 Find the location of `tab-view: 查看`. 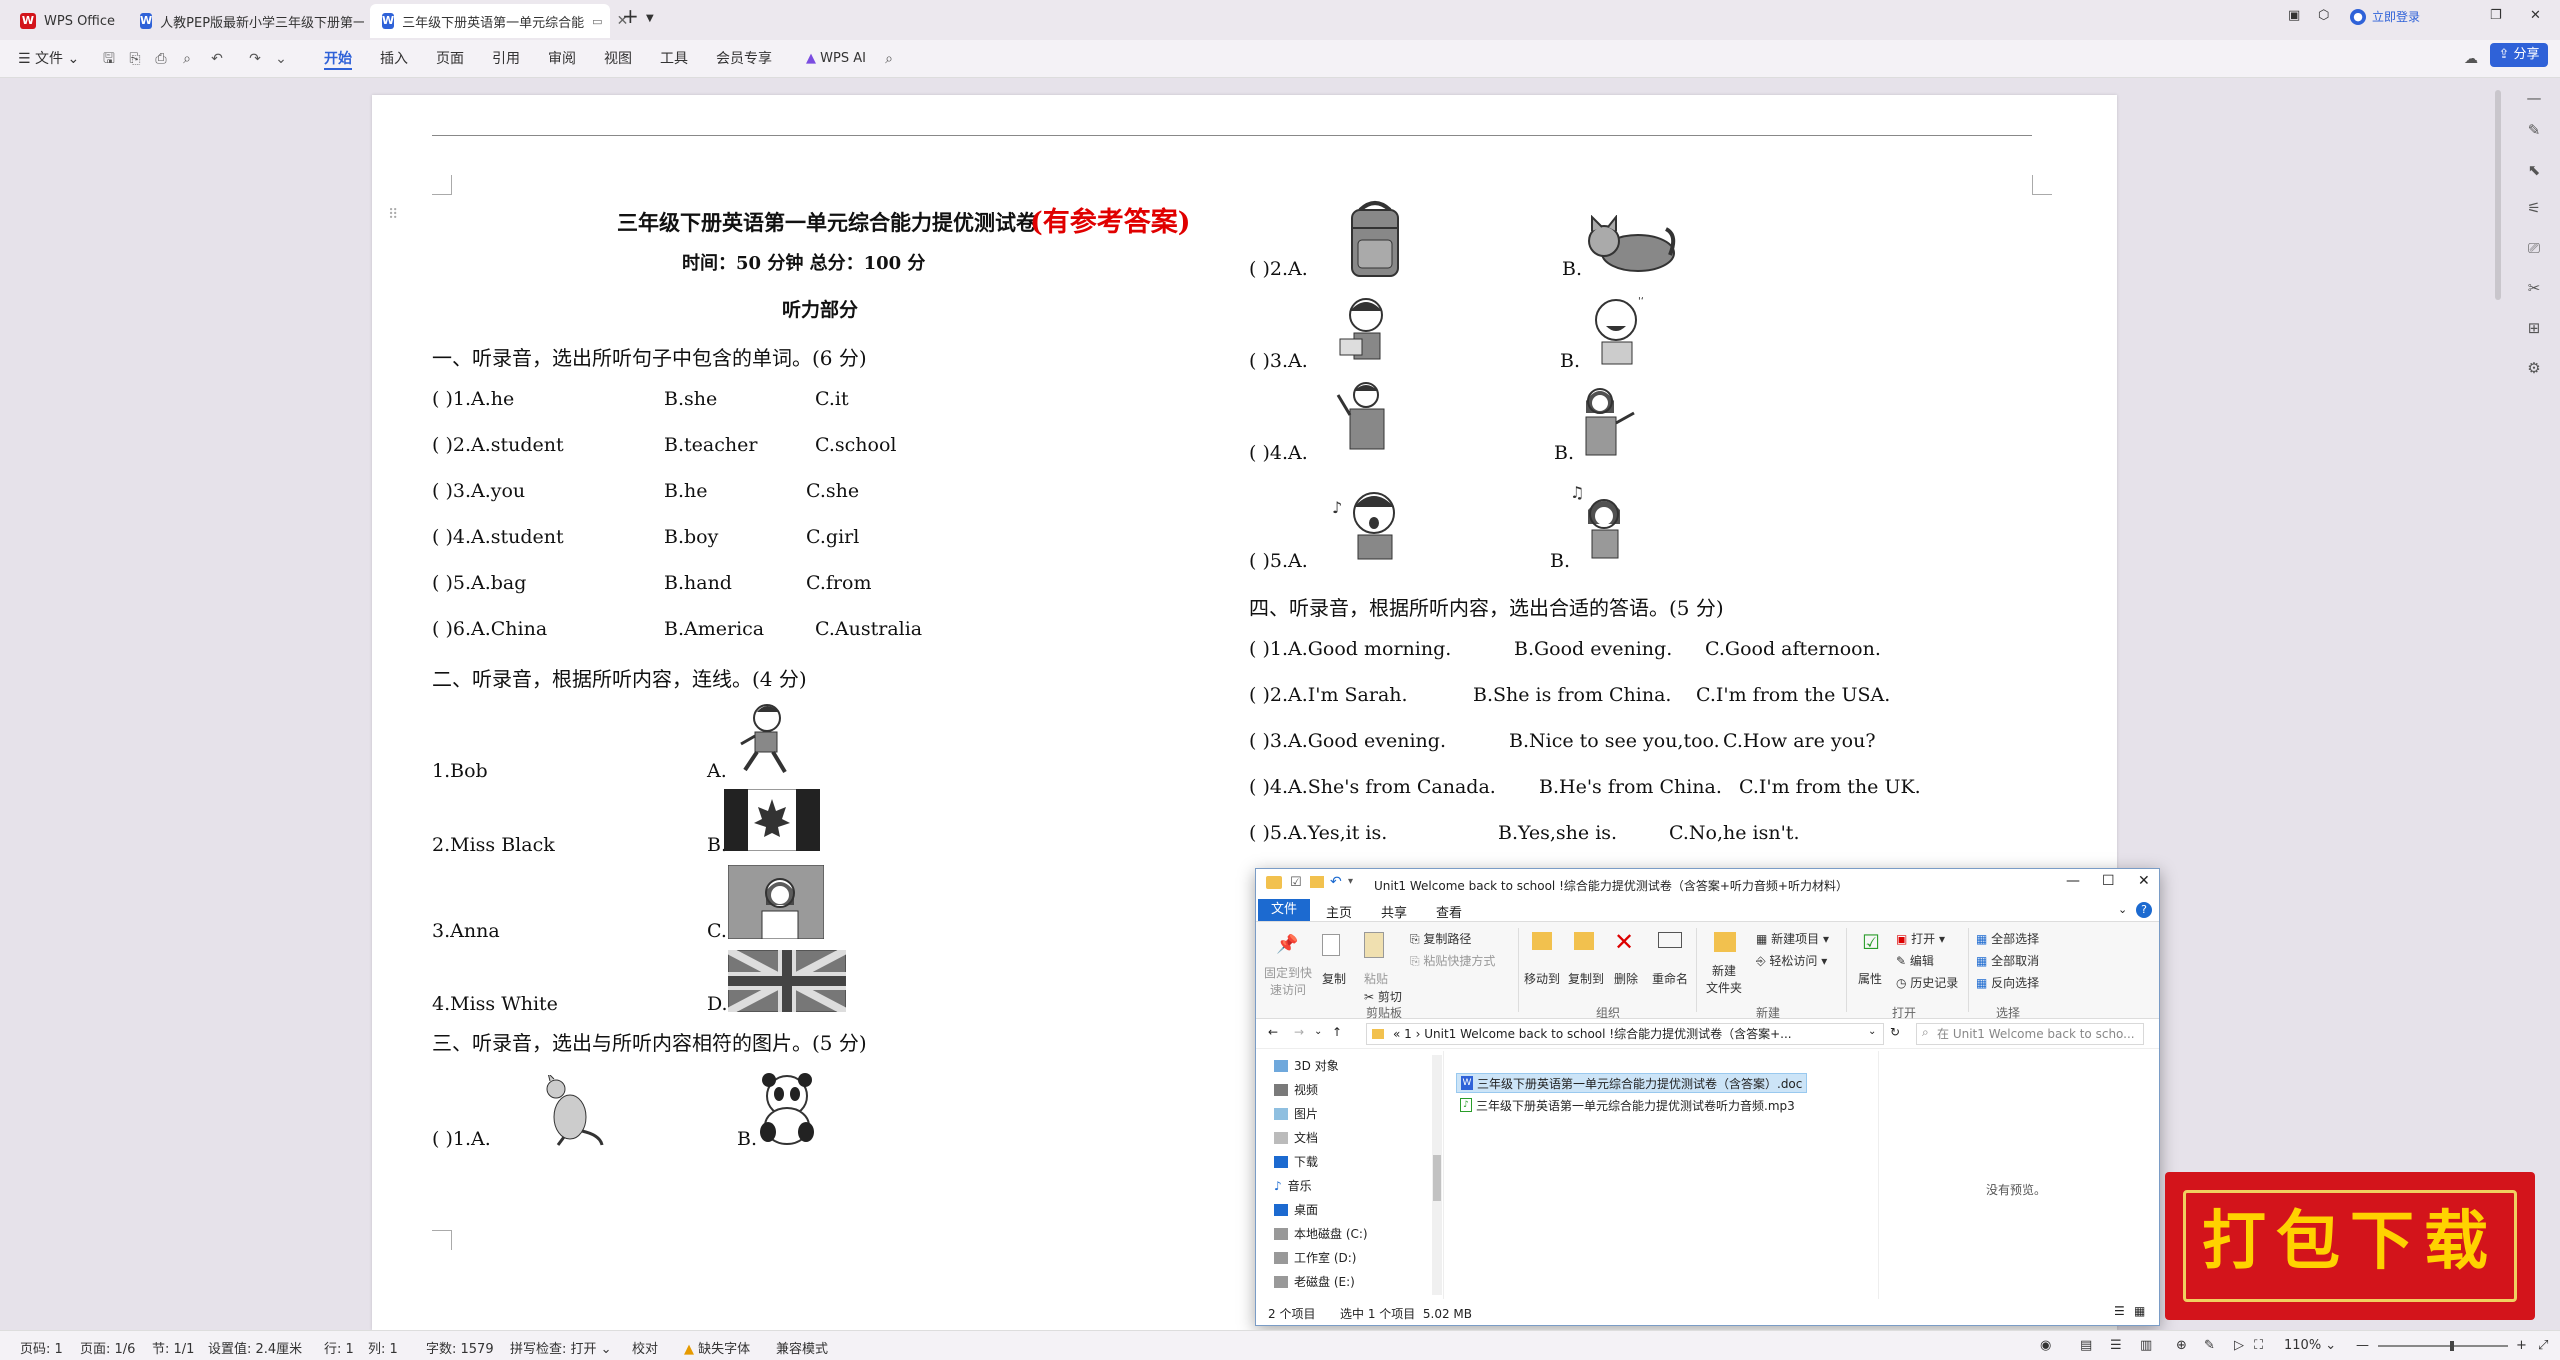

tab-view: 查看 is located at coordinates (1449, 911).